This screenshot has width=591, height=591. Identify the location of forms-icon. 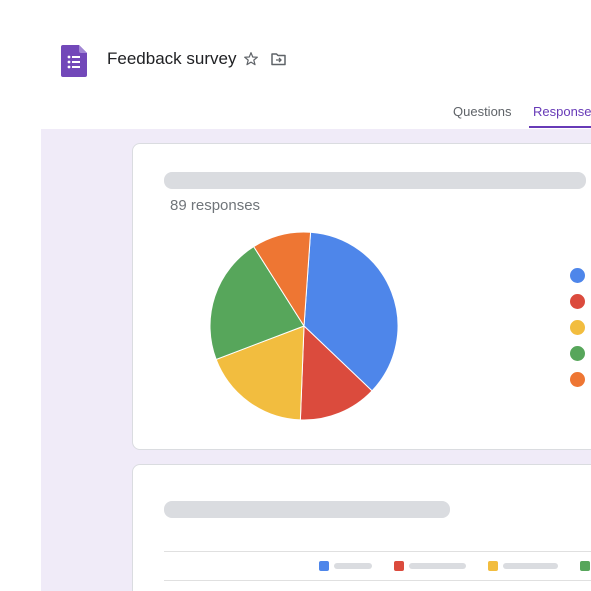
(74, 61).